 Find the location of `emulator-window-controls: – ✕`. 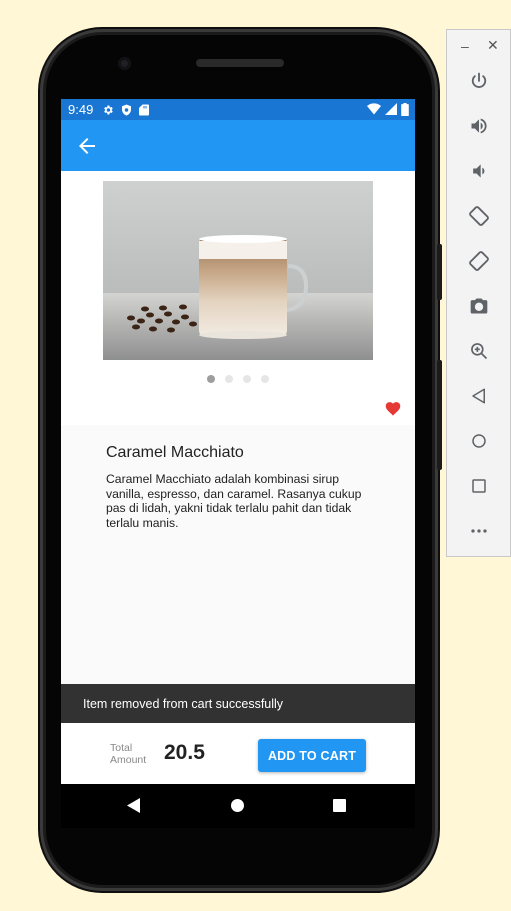

emulator-window-controls: – ✕ is located at coordinates (479, 47).